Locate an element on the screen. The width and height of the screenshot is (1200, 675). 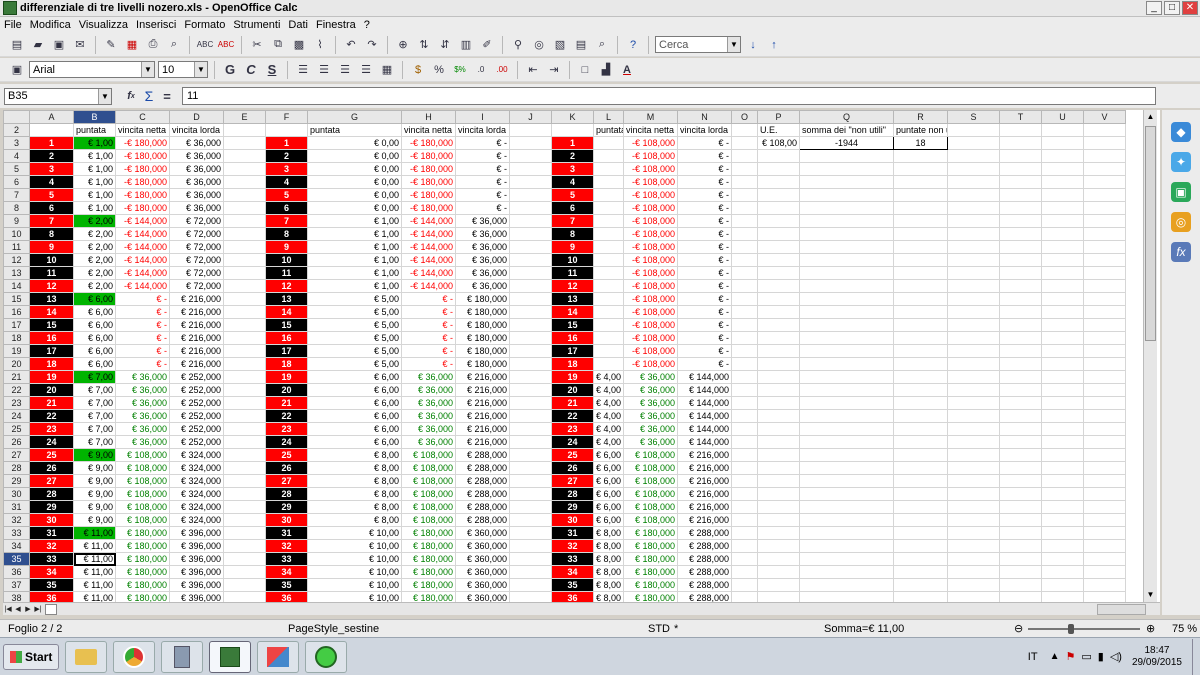
cell-u2 is located at coordinates (1062, 130).